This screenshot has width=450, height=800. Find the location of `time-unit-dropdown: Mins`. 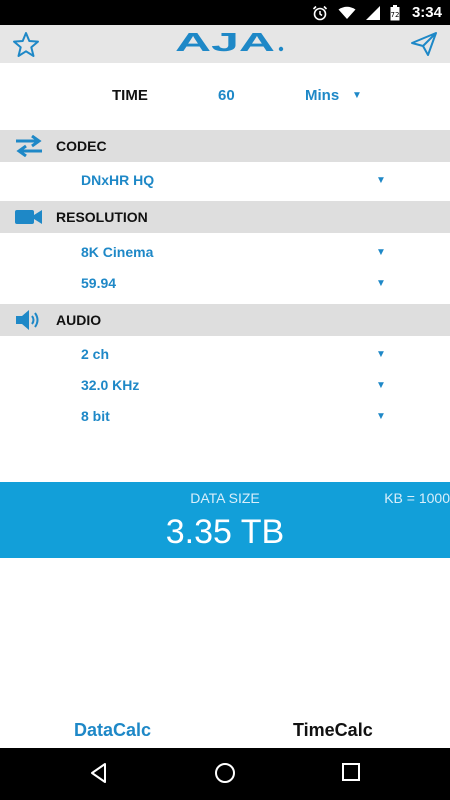

time-unit-dropdown: Mins is located at coordinates (322, 95).